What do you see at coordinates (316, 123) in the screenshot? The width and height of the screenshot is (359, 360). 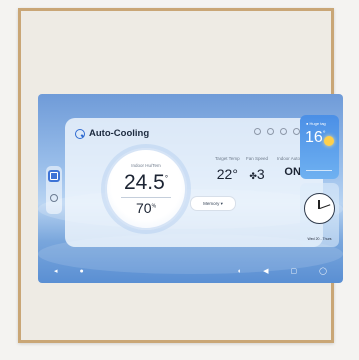 I see `weather-location: ● Huge tag` at bounding box center [316, 123].